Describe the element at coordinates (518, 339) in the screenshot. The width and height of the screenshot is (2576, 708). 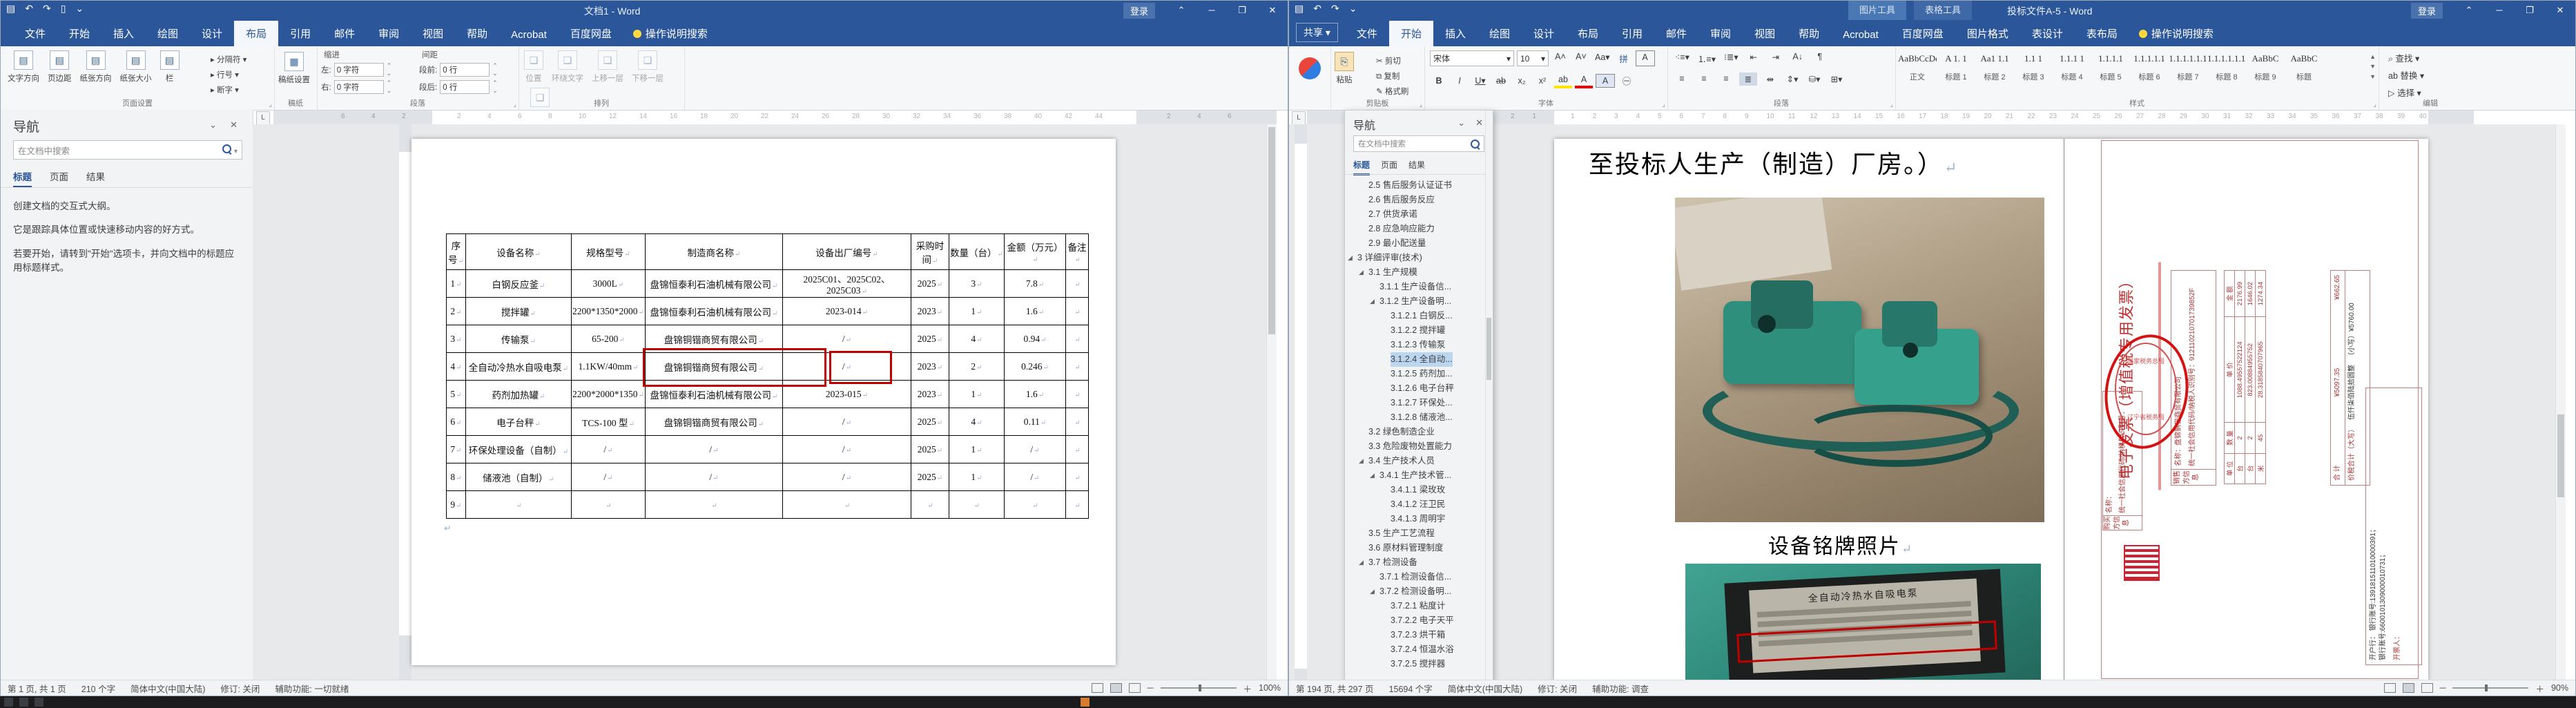
I see `table-cell: 传输泵↵` at that location.